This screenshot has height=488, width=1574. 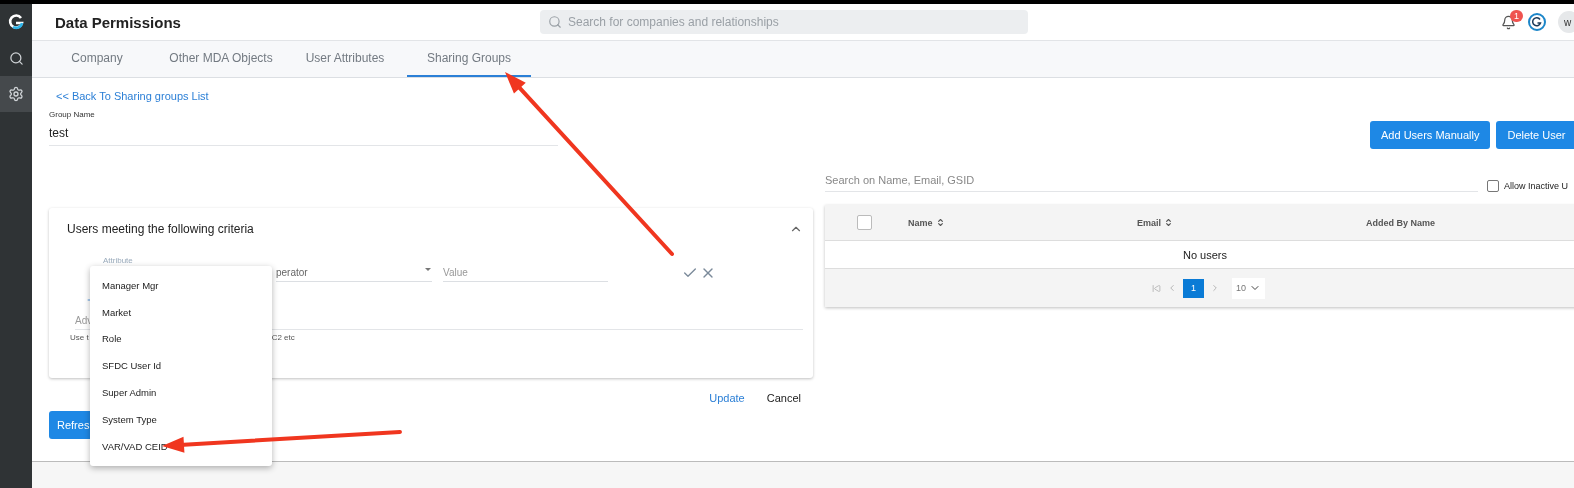 What do you see at coordinates (428, 269) in the screenshot?
I see `caret-icon` at bounding box center [428, 269].